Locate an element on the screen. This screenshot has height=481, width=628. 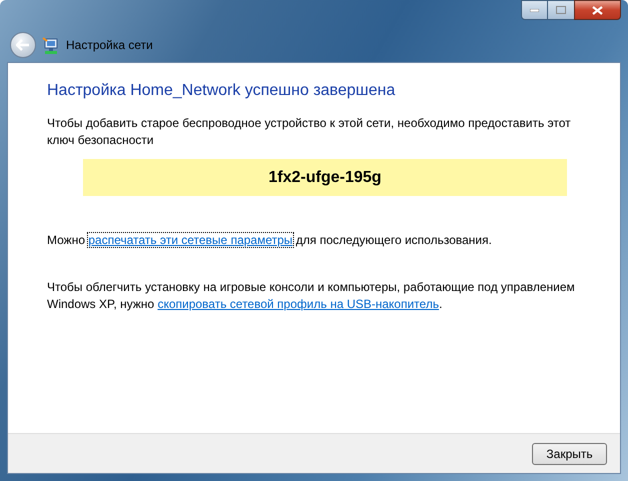
maximize-icon is located at coordinates (561, 10).